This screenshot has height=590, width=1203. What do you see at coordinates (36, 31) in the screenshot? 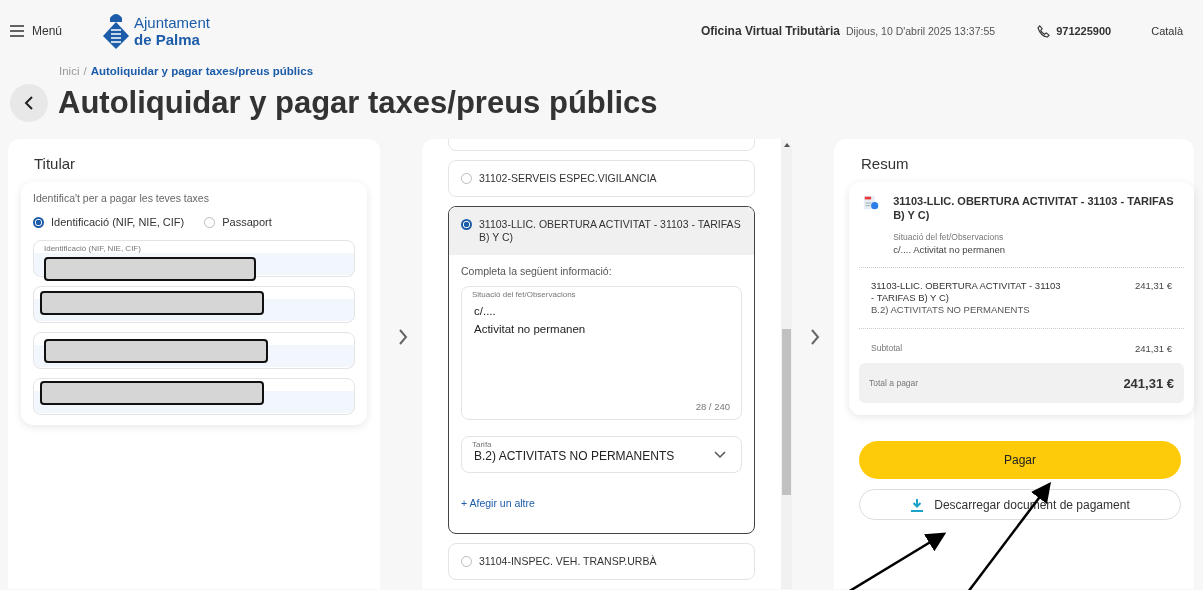
I see `menu-button: Menú` at bounding box center [36, 31].